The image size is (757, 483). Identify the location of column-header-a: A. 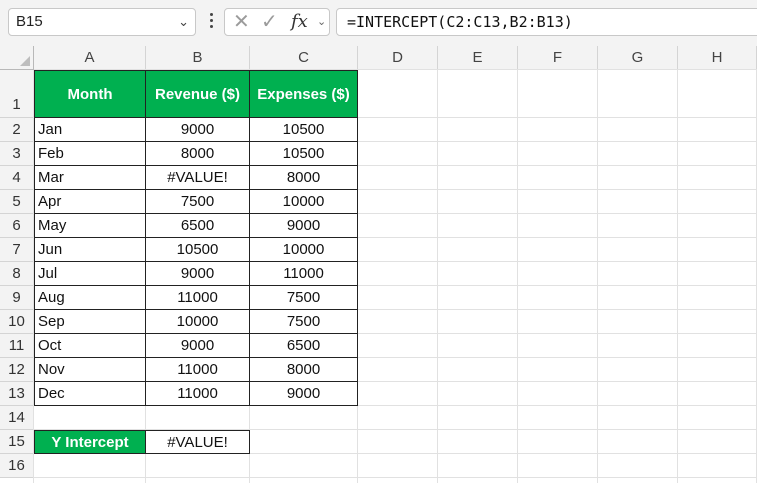
(90, 58).